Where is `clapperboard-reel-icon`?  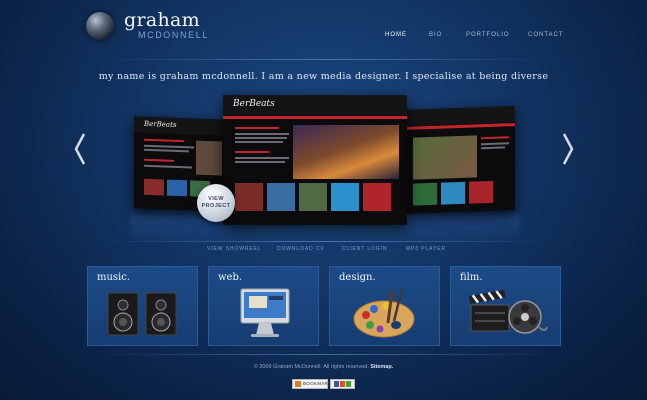 clapperboard-reel-icon is located at coordinates (508, 311).